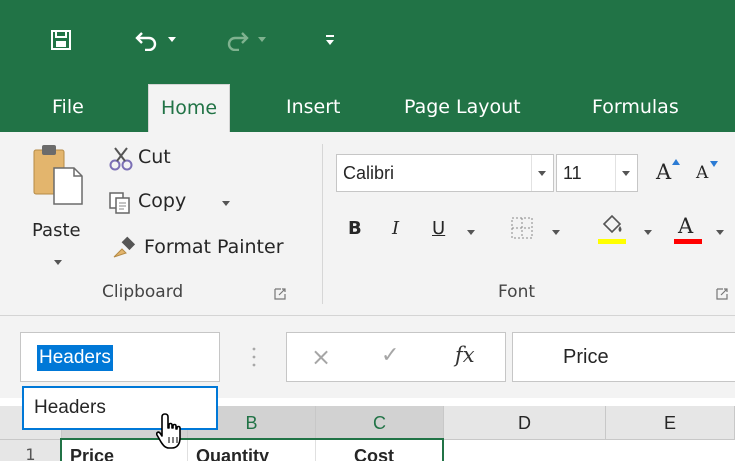 Image resolution: width=735 pixels, height=461 pixels. What do you see at coordinates (517, 292) in the screenshot?
I see `font-group-label: Font` at bounding box center [517, 292].